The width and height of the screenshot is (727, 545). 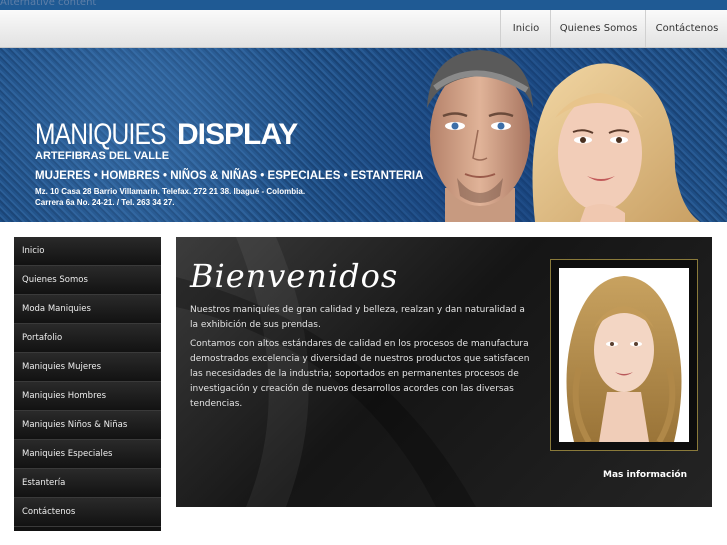 I want to click on brand-title: MANIQUIES DISPLAY, so click(x=166, y=135).